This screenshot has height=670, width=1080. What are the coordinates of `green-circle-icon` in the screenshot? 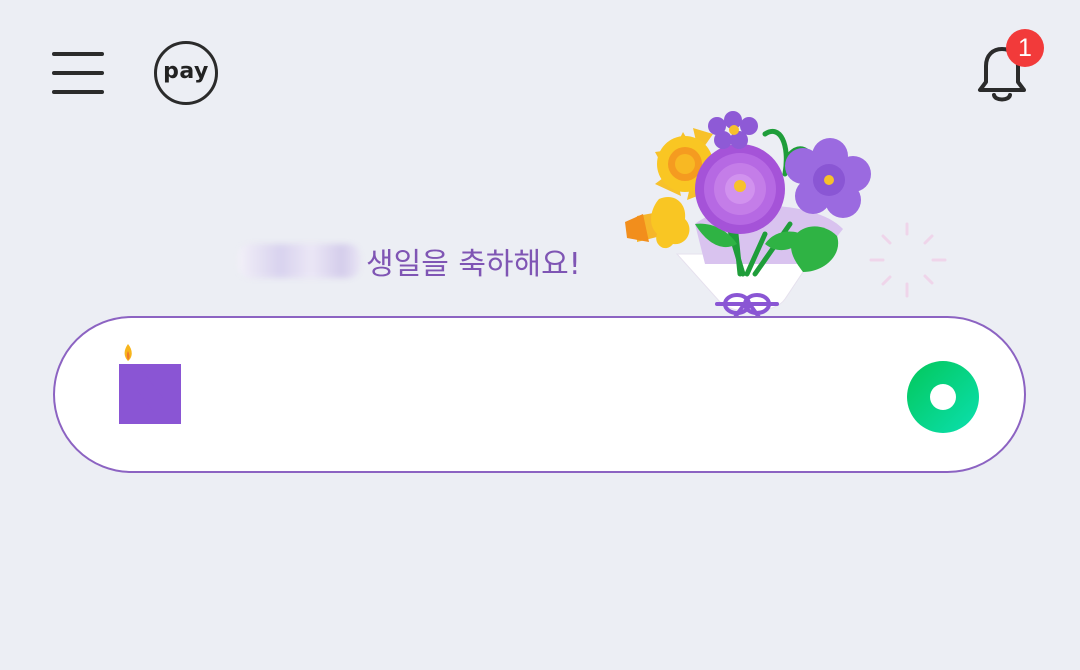 It's located at (943, 397).